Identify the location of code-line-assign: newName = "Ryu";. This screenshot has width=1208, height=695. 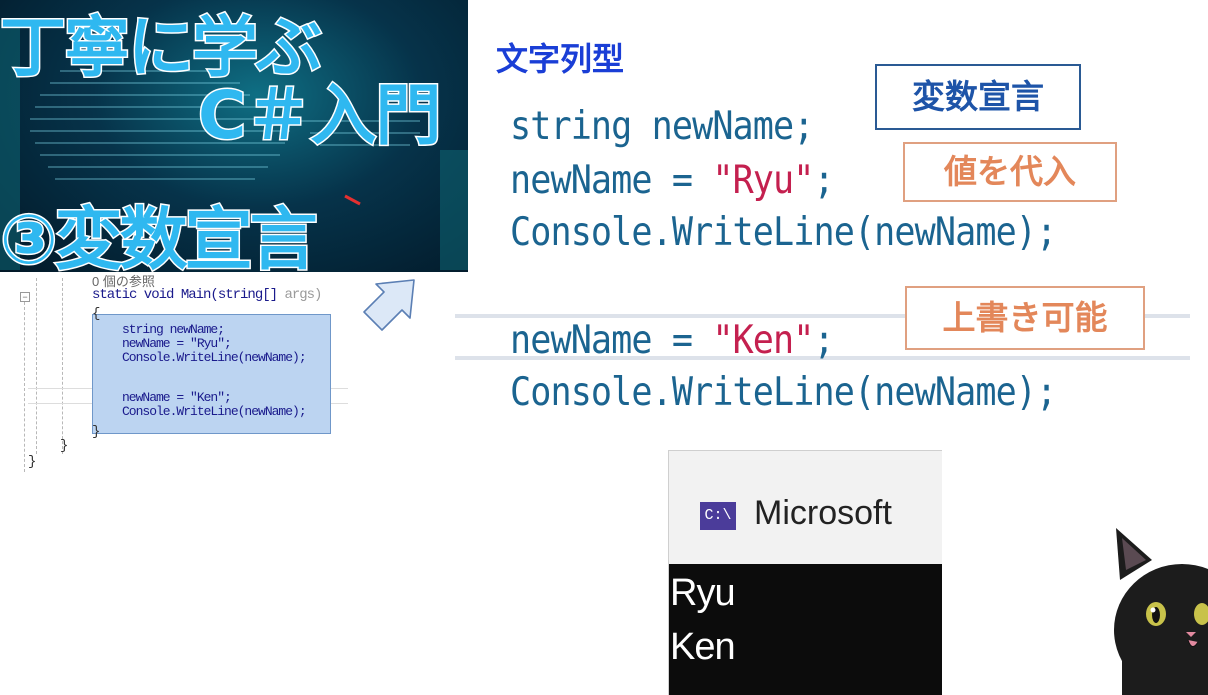
(672, 180).